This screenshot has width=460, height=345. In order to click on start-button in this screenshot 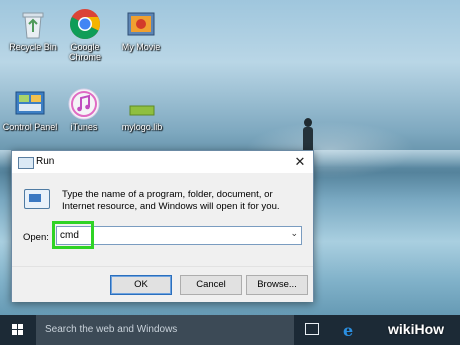, I will do `click(18, 330)`.